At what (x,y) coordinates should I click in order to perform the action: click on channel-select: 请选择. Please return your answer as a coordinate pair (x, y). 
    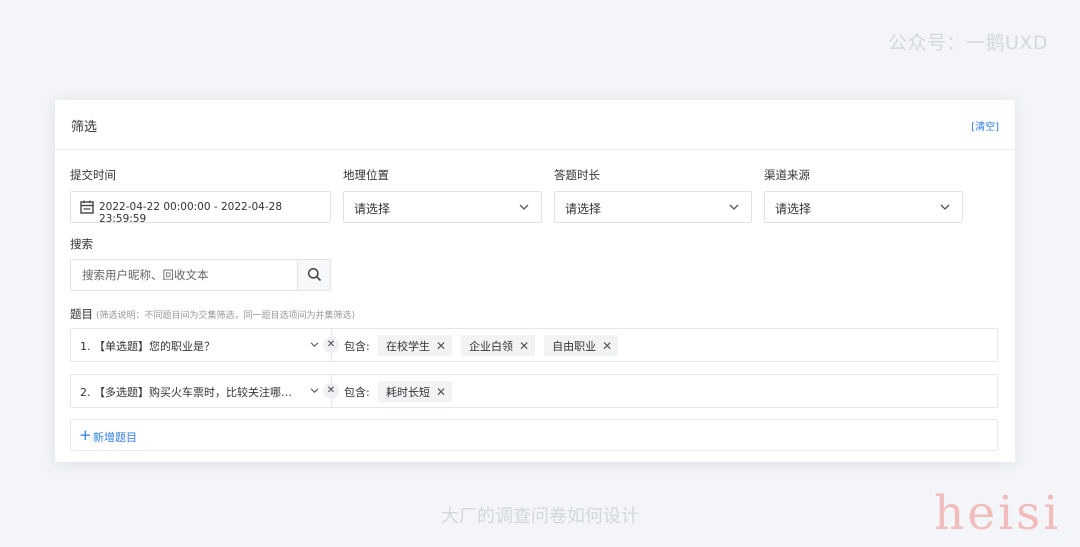
    Looking at the image, I should click on (863, 207).